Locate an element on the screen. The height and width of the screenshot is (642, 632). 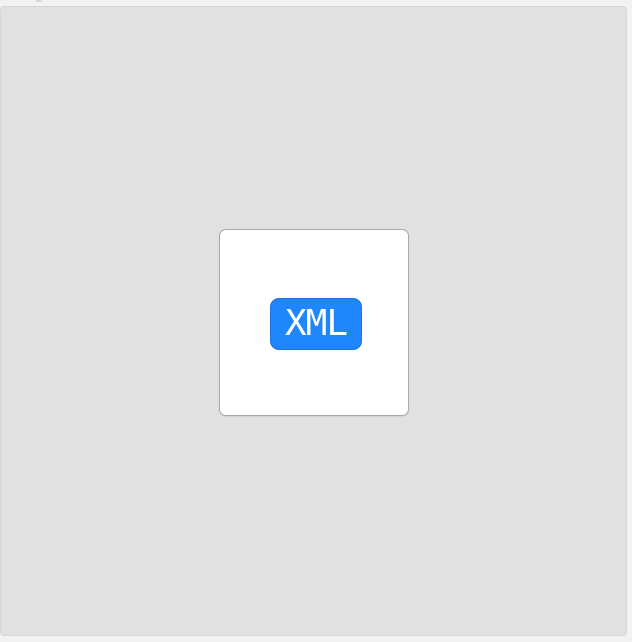
file-type-badge: XML is located at coordinates (316, 324).